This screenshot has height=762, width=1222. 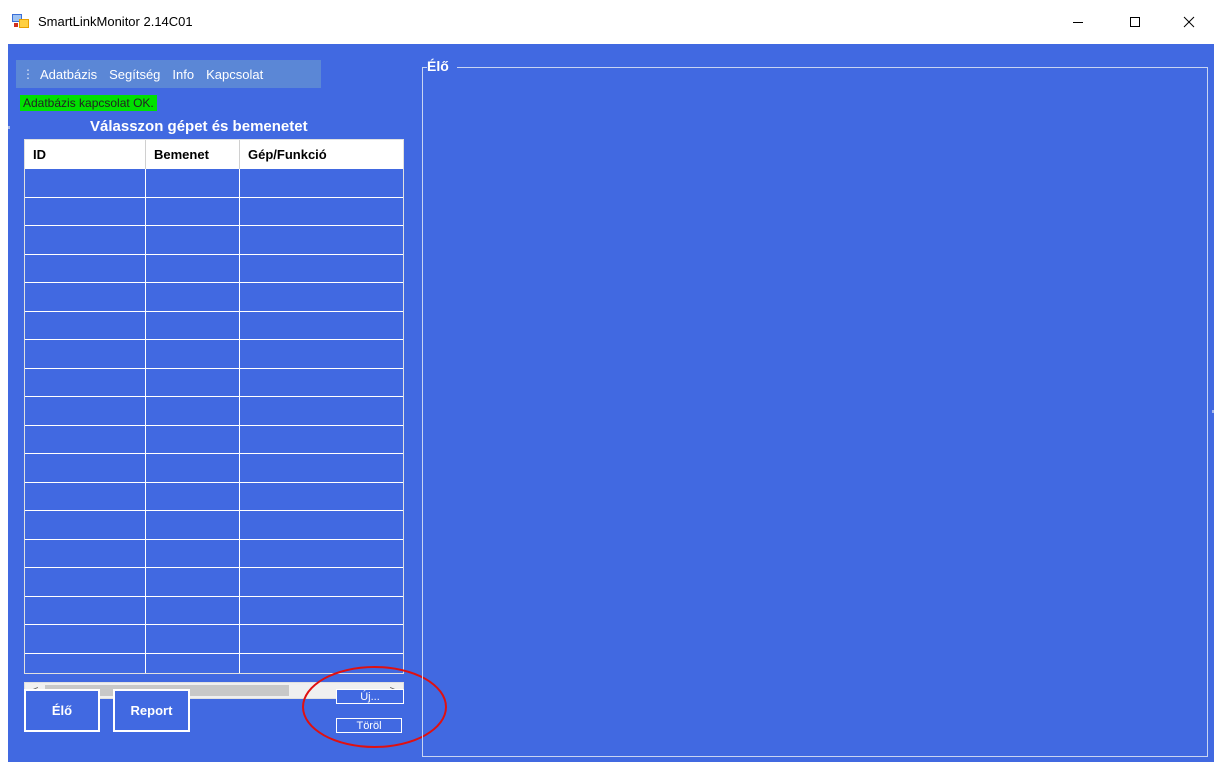 I want to click on grid-header: ID Bemenet Gép/Funkció, so click(x=214, y=154).